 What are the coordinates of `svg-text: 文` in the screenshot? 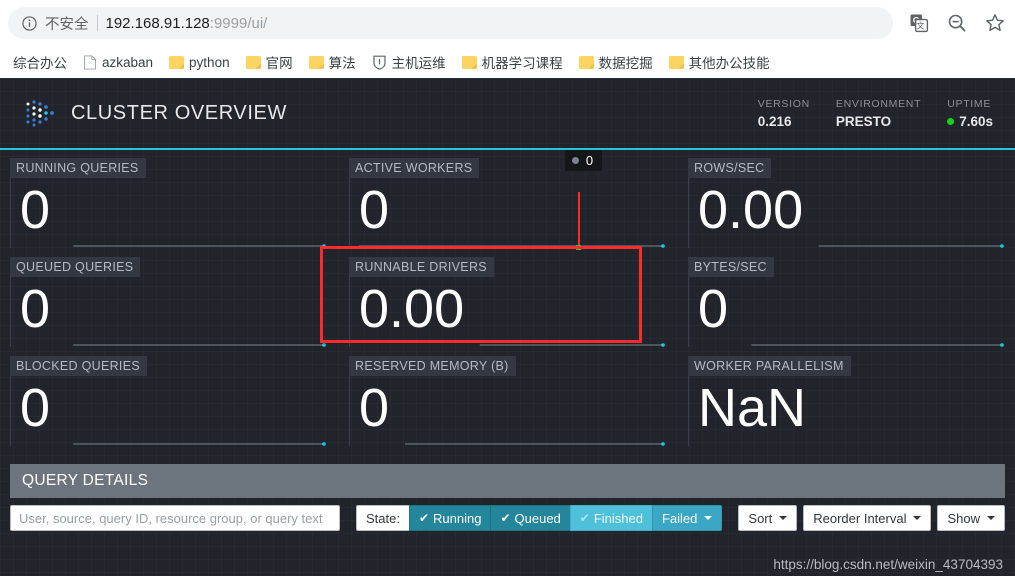 It's located at (920, 26).